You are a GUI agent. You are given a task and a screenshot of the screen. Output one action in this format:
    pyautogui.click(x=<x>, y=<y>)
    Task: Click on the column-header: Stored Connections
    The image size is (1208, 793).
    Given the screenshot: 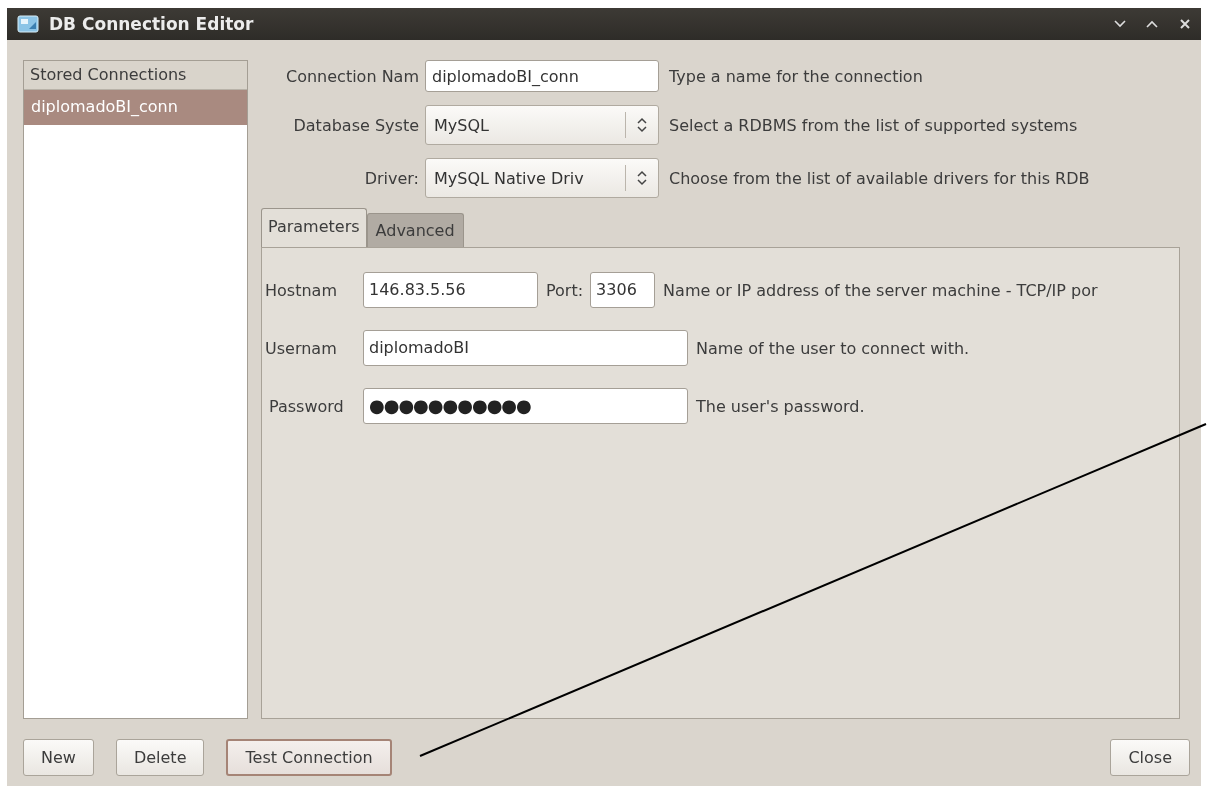 What is the action you would take?
    pyautogui.click(x=135, y=75)
    